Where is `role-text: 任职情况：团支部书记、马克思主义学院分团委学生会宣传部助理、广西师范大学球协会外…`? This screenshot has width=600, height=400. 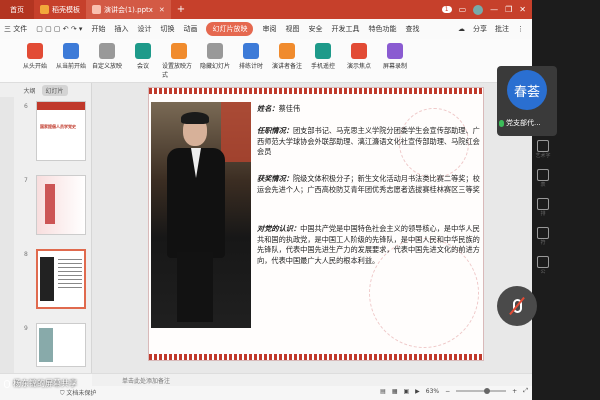
role-text: 任职情况：团支部书记、马克思主义学院分团委学生会宣传部助理、广西师范大学球协会外… is located at coordinates (369, 142).